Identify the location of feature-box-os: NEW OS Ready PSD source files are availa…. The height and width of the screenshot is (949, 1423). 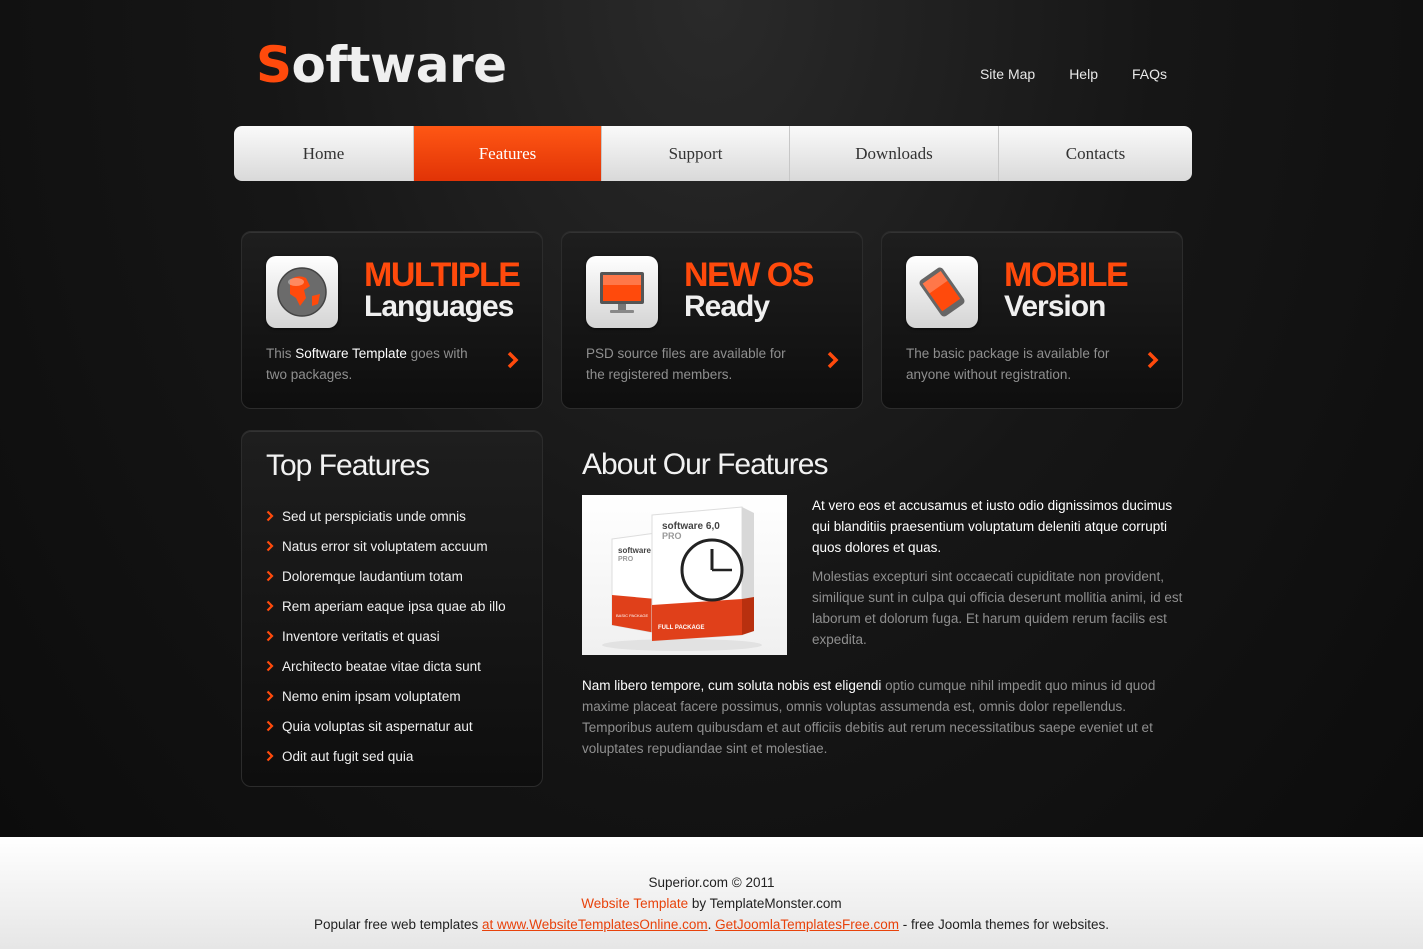
(712, 320).